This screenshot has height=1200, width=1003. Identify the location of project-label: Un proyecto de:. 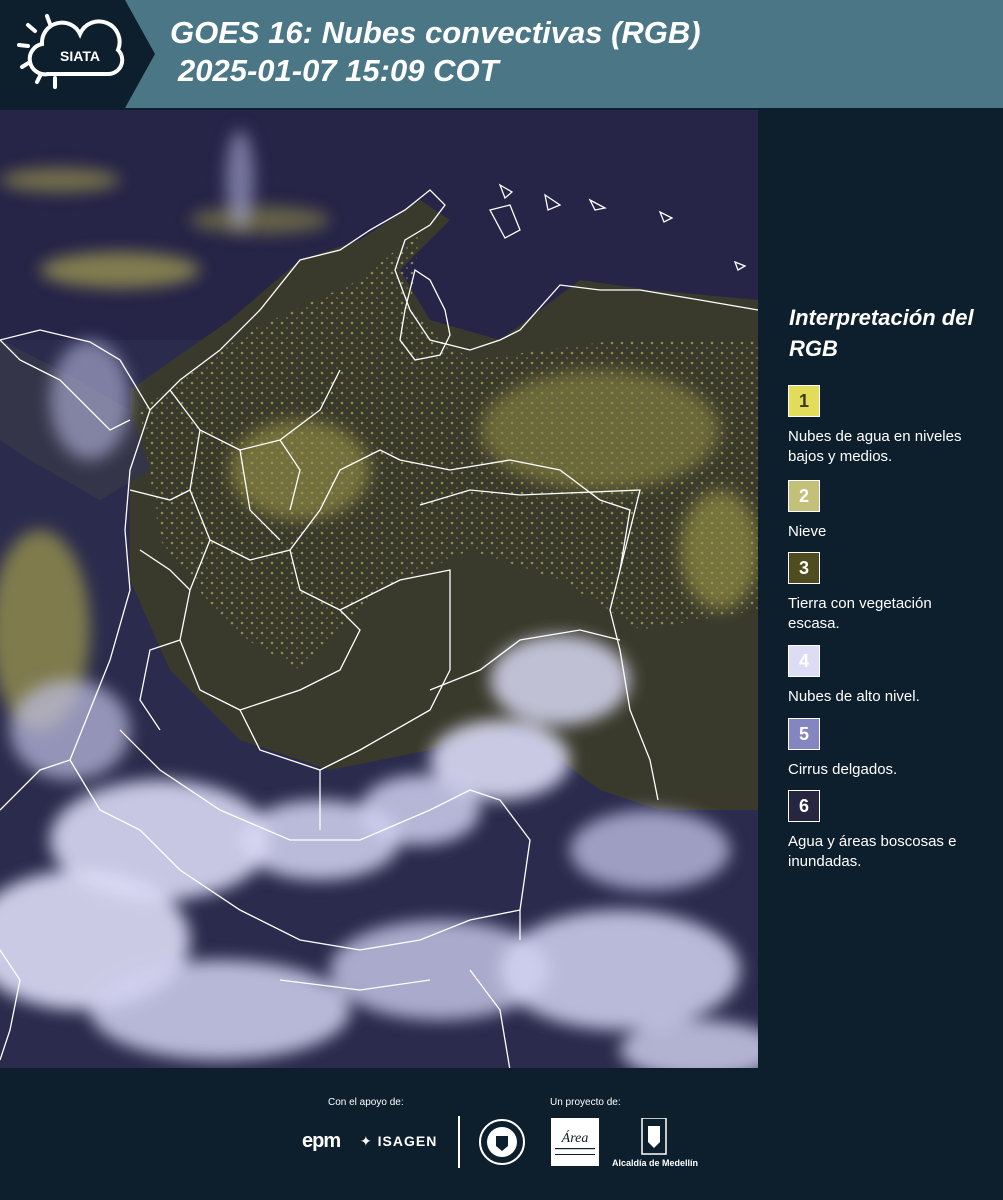
(585, 1102).